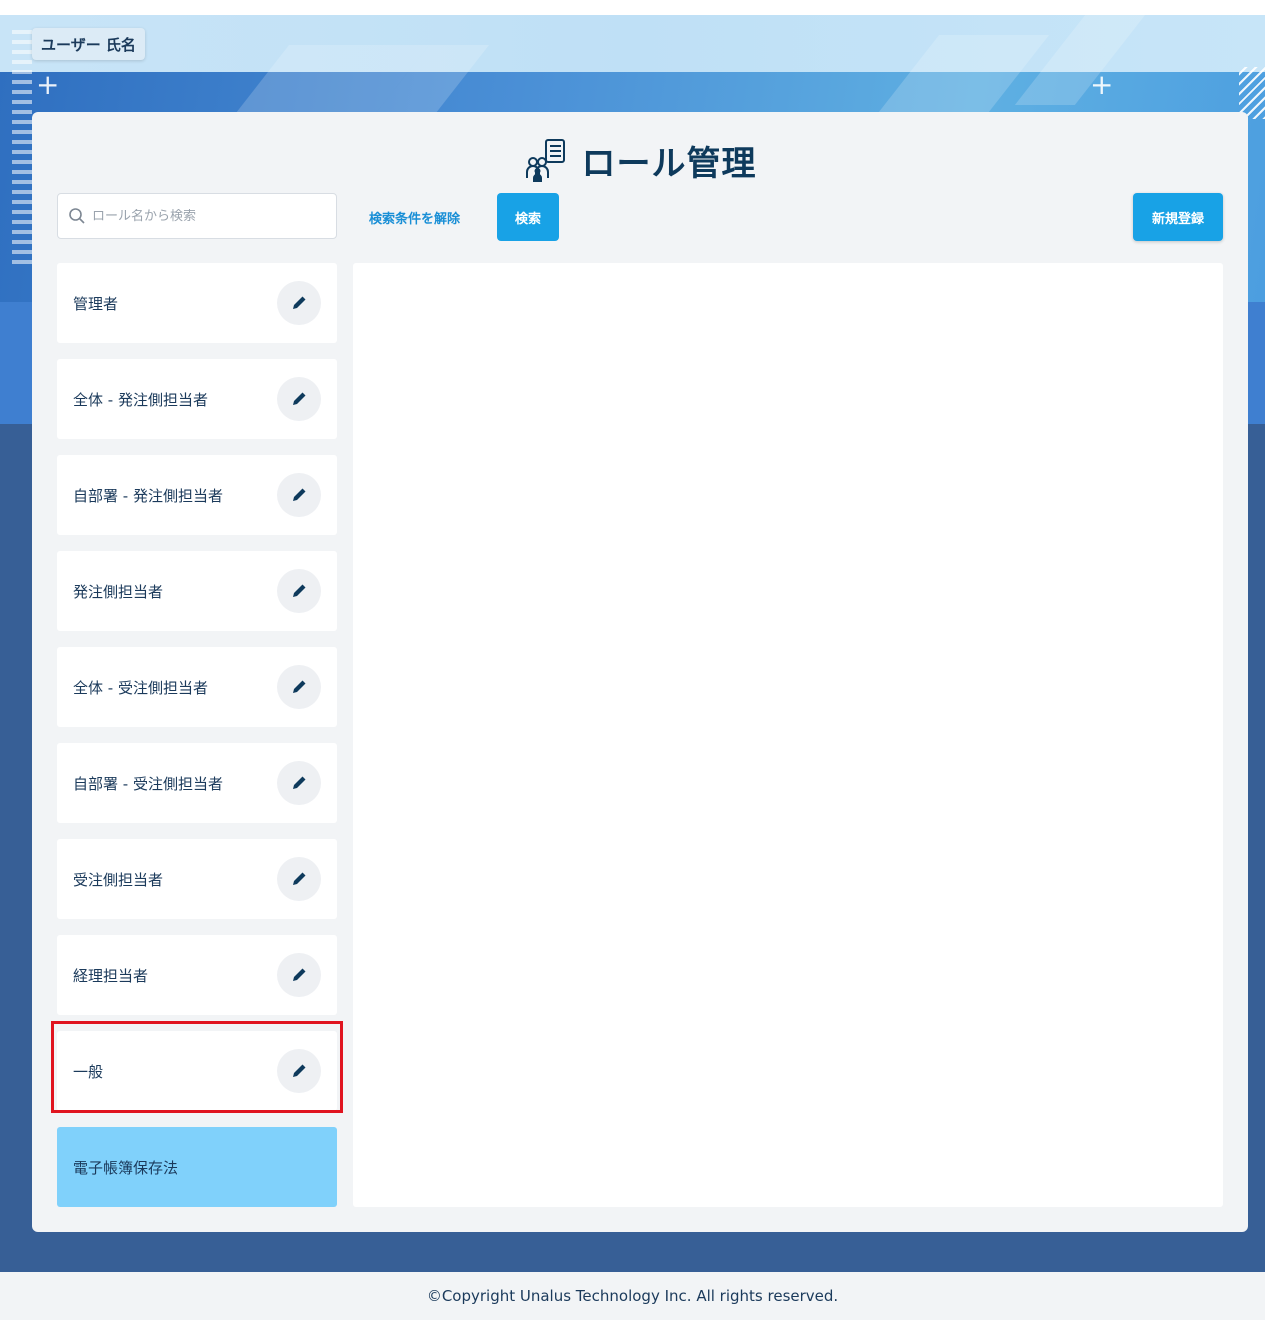  I want to click on role-list-item: 全体 - 発注側担当者, so click(197, 399).